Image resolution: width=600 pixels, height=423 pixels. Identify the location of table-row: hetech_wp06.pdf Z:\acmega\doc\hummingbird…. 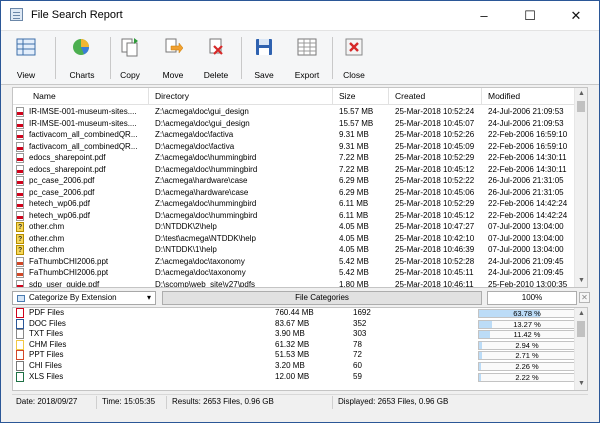
(294, 204).